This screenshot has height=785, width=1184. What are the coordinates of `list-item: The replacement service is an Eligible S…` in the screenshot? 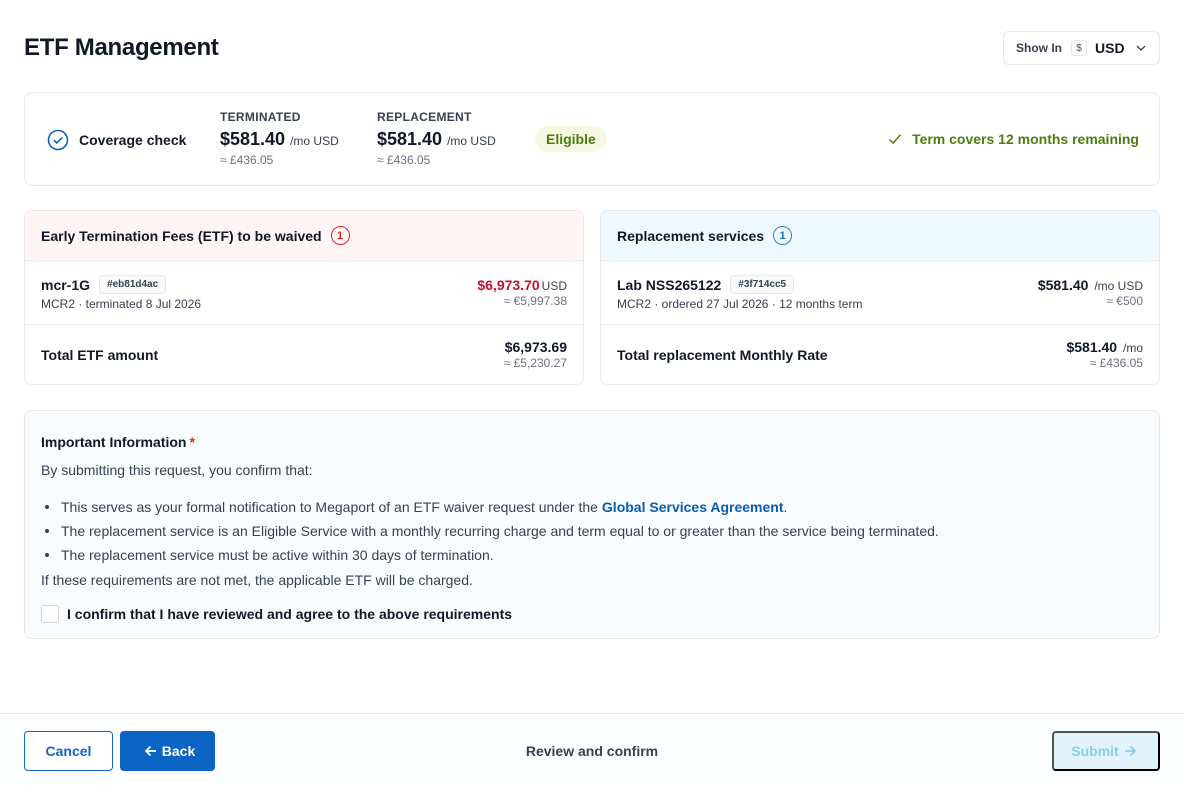 It's located at (492, 531).